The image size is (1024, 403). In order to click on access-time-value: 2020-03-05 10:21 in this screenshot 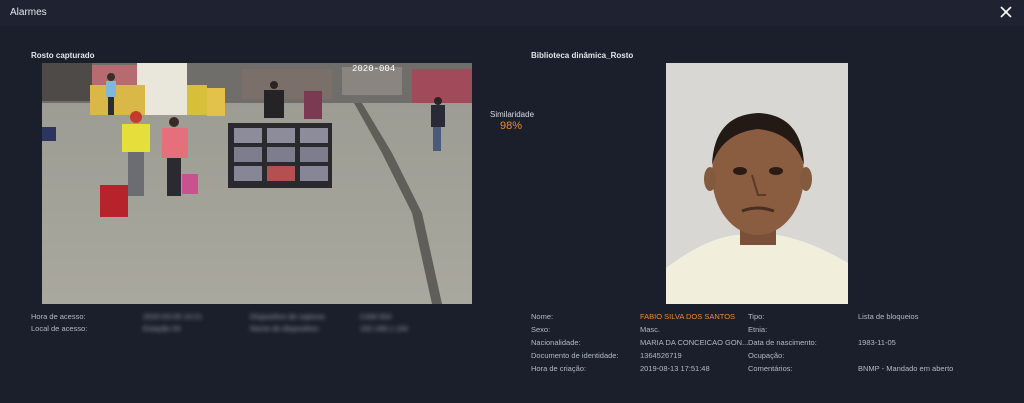, I will do `click(173, 316)`.